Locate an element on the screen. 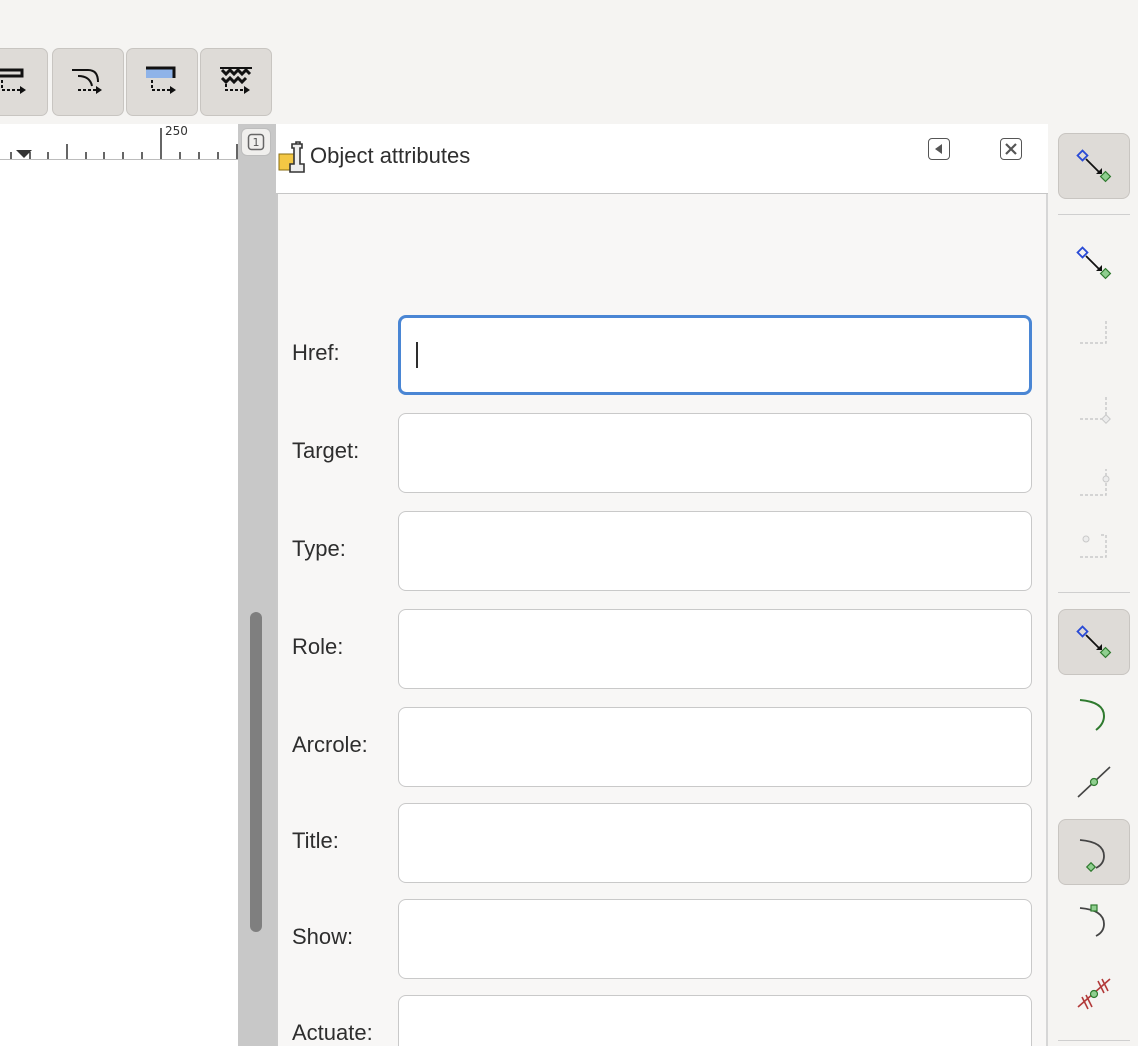 The height and width of the screenshot is (1046, 1138). href-input is located at coordinates (715, 355).